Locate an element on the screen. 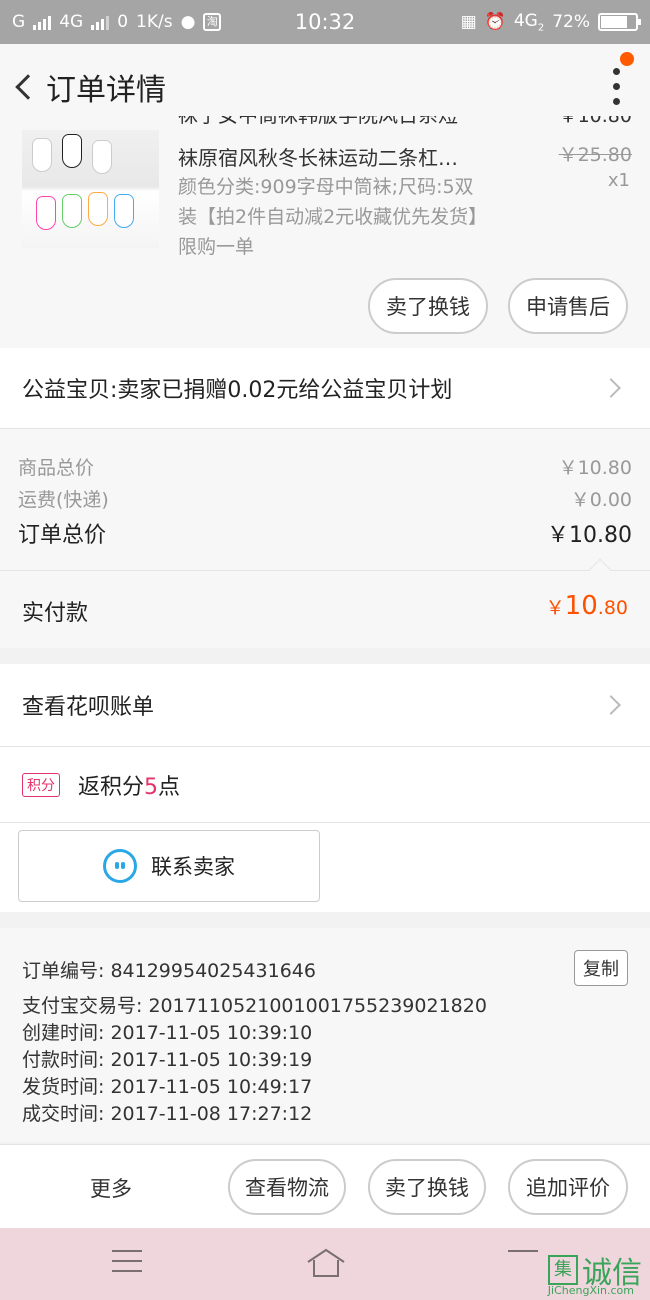  order-total-label: 订单总价 is located at coordinates (62, 535).